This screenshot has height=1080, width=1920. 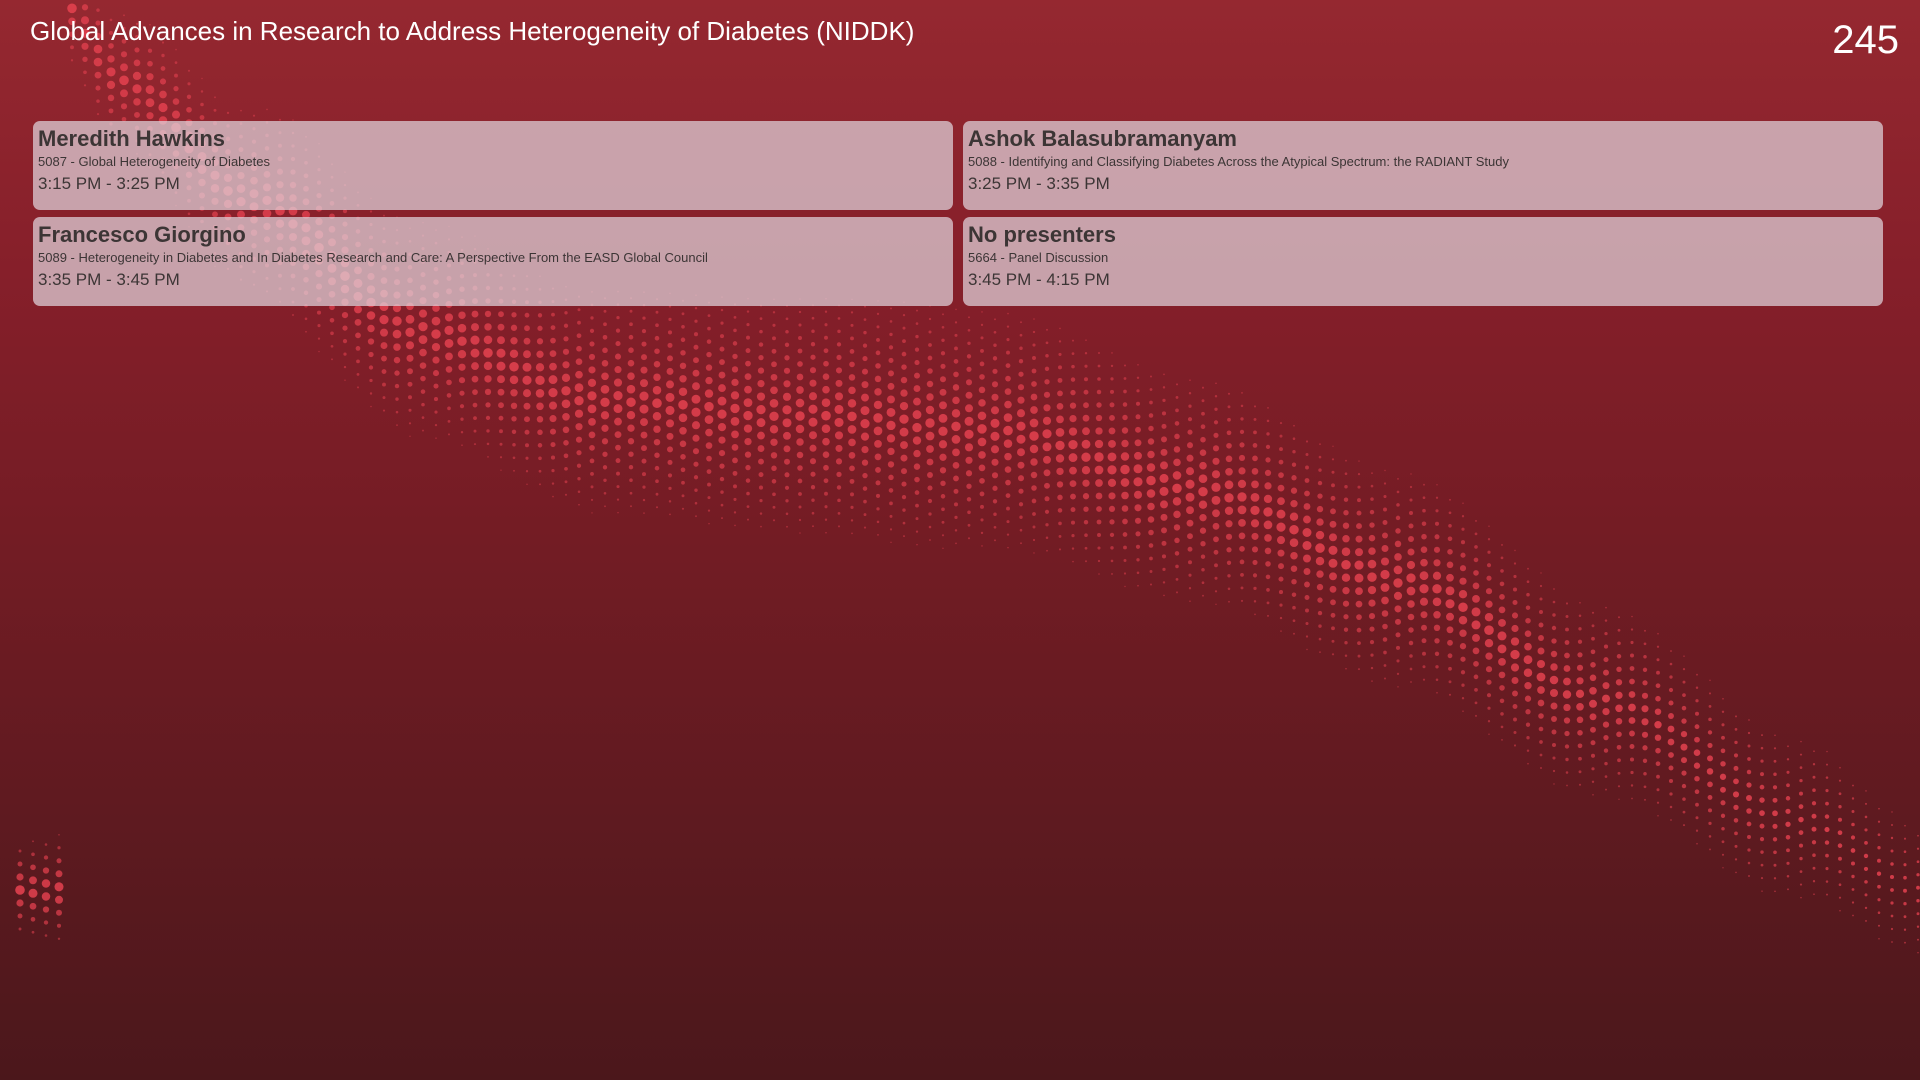 I want to click on room-number: 245, so click(x=1865, y=40).